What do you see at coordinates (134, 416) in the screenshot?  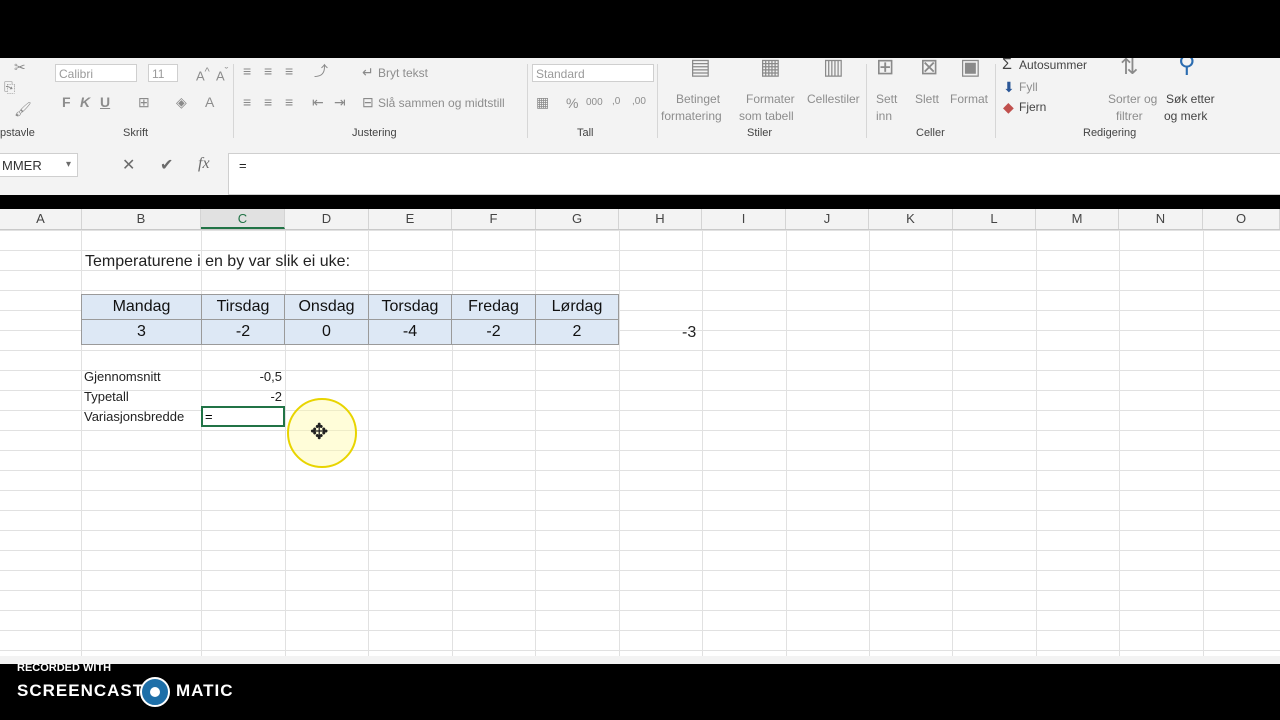 I see `stat-label-range: Variasjonsbredde` at bounding box center [134, 416].